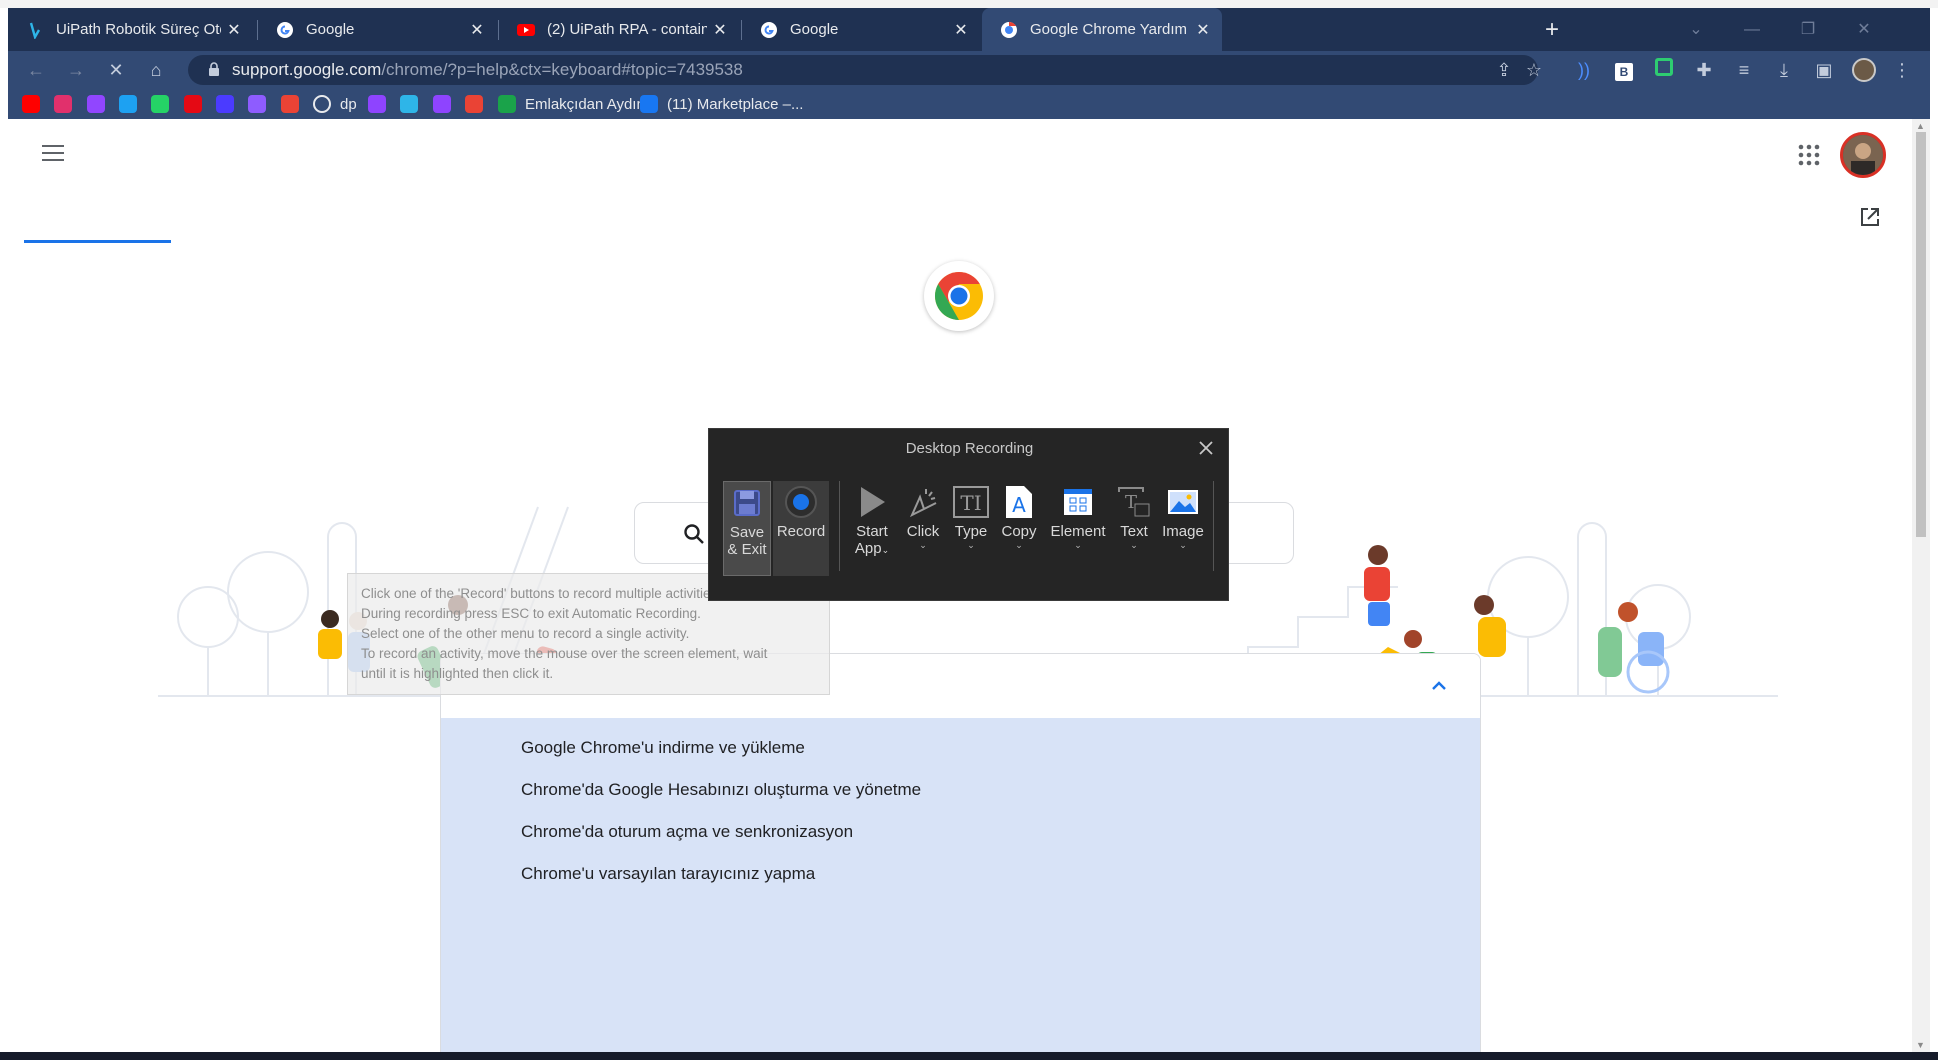 The height and width of the screenshot is (1060, 1938). I want to click on button-label: Text, so click(1134, 531).